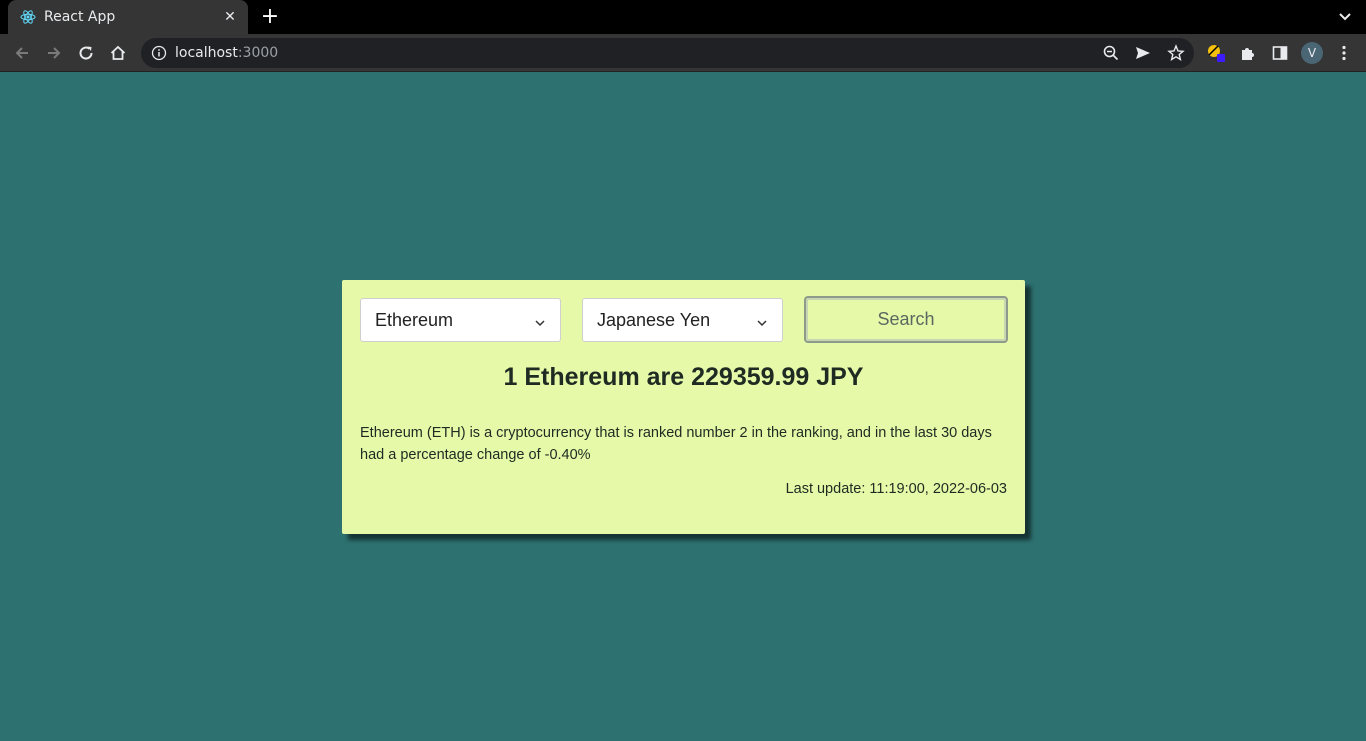 This screenshot has height=741, width=1366. What do you see at coordinates (1248, 53) in the screenshot?
I see `puzzle-icon` at bounding box center [1248, 53].